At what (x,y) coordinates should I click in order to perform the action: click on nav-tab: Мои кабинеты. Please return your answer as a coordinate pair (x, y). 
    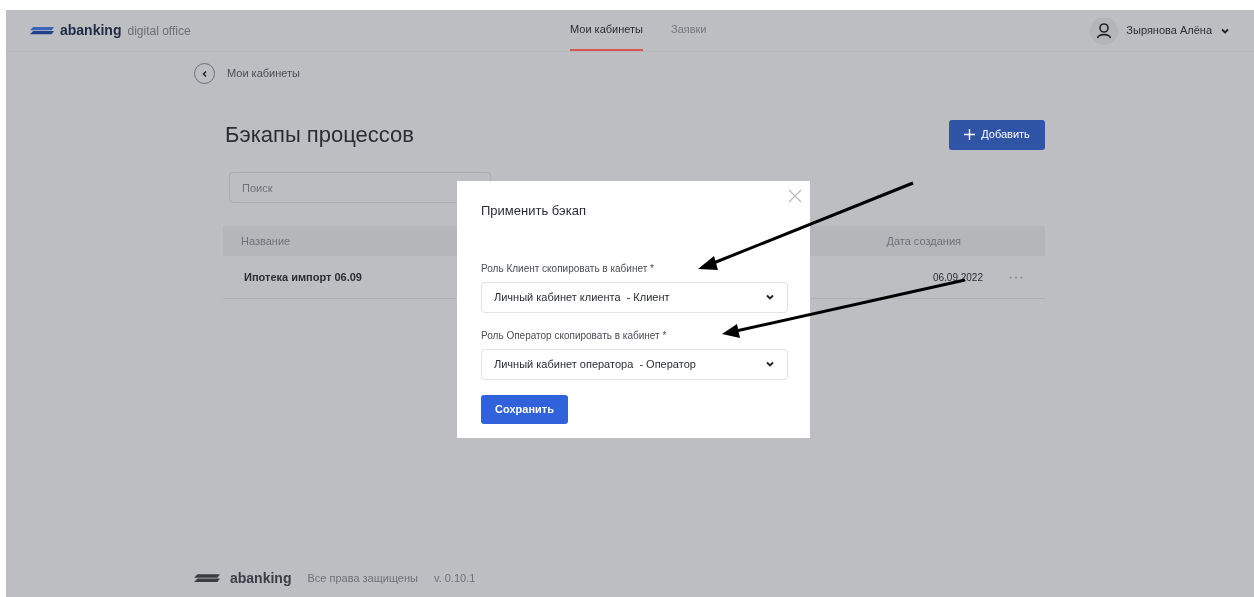
    Looking at the image, I should click on (606, 30).